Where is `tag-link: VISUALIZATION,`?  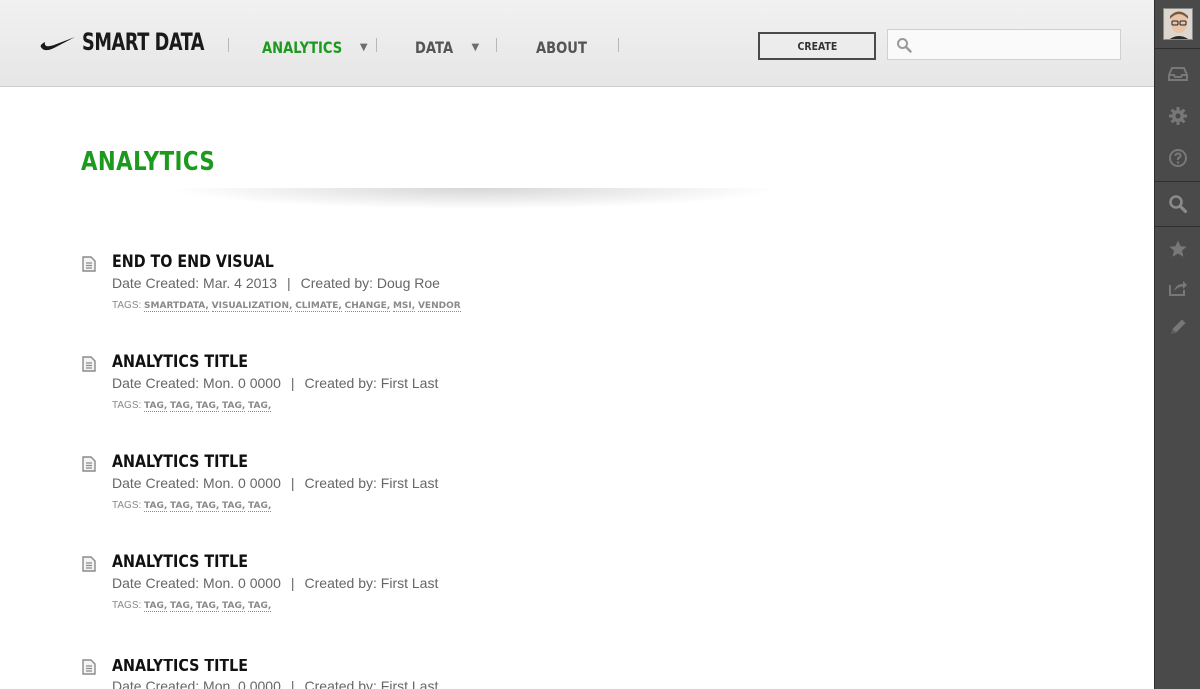
tag-link: VISUALIZATION, is located at coordinates (252, 306).